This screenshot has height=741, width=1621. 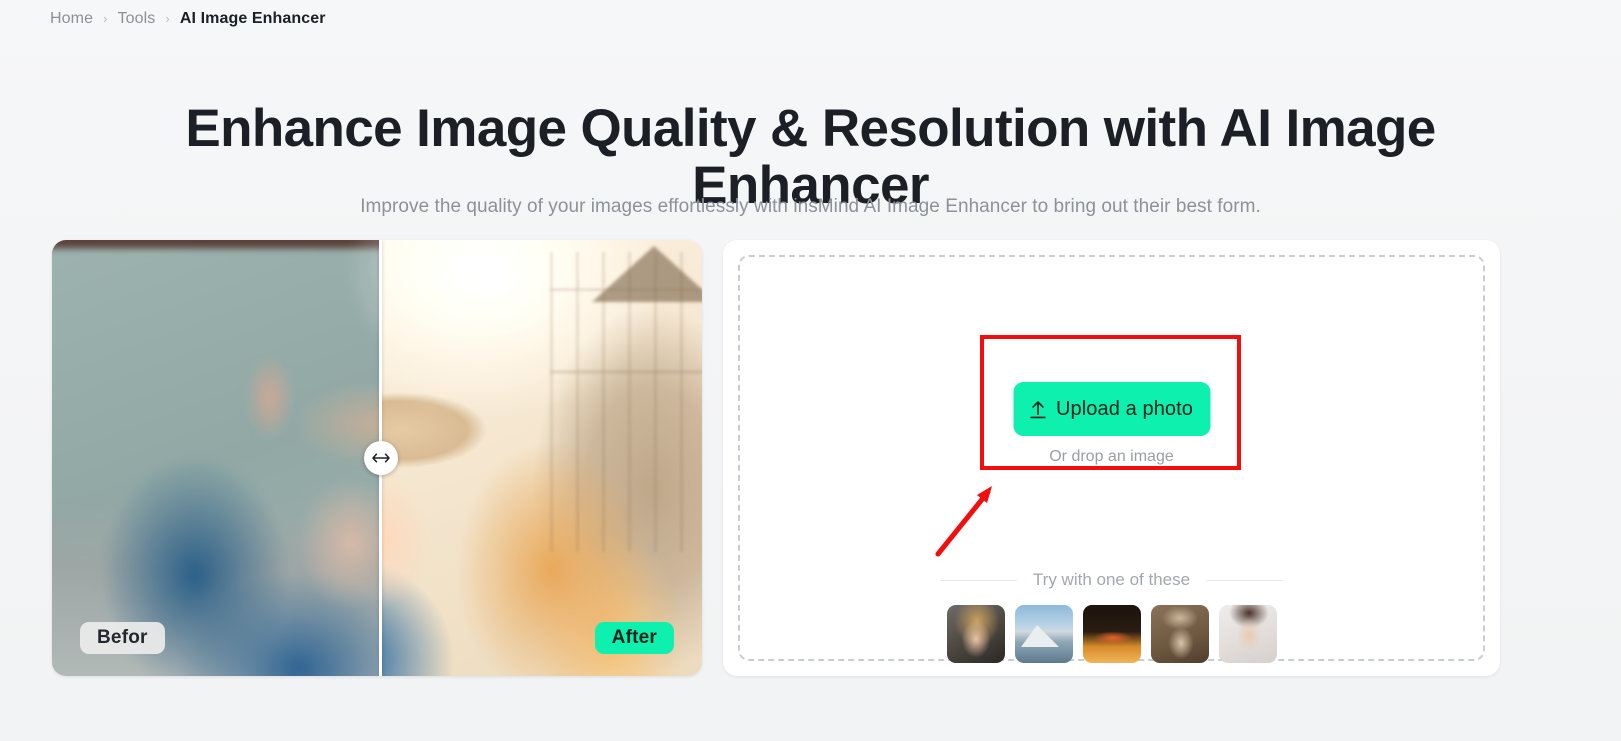 I want to click on try-samples-label: Try with one of these, so click(x=1111, y=579).